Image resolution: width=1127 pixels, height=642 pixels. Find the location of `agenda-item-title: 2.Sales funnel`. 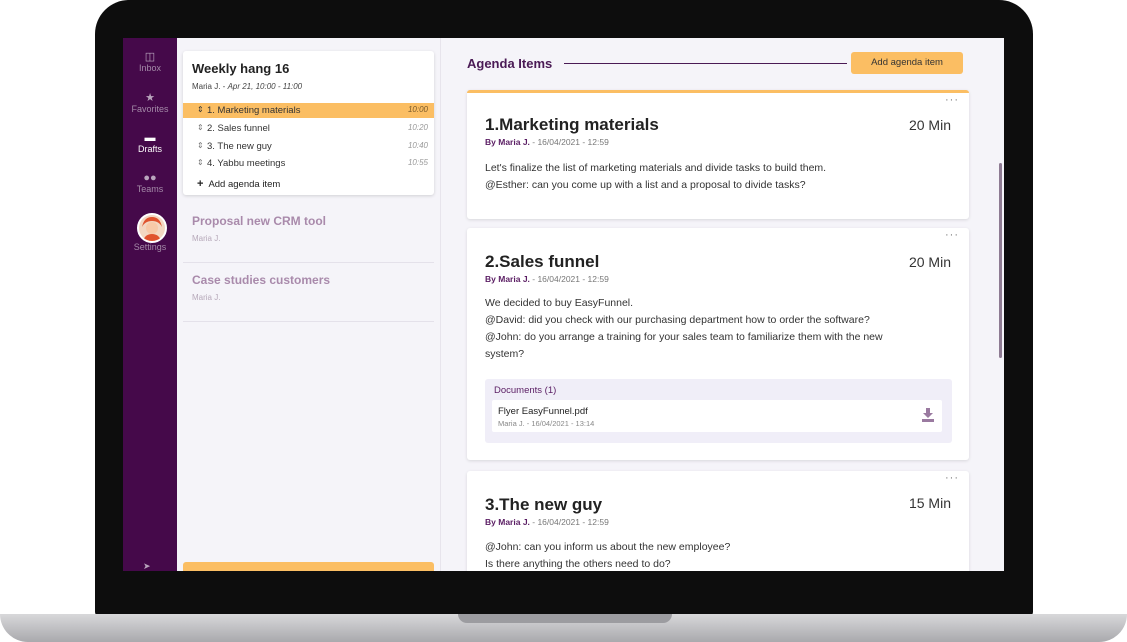

agenda-item-title: 2.Sales funnel is located at coordinates (542, 261).